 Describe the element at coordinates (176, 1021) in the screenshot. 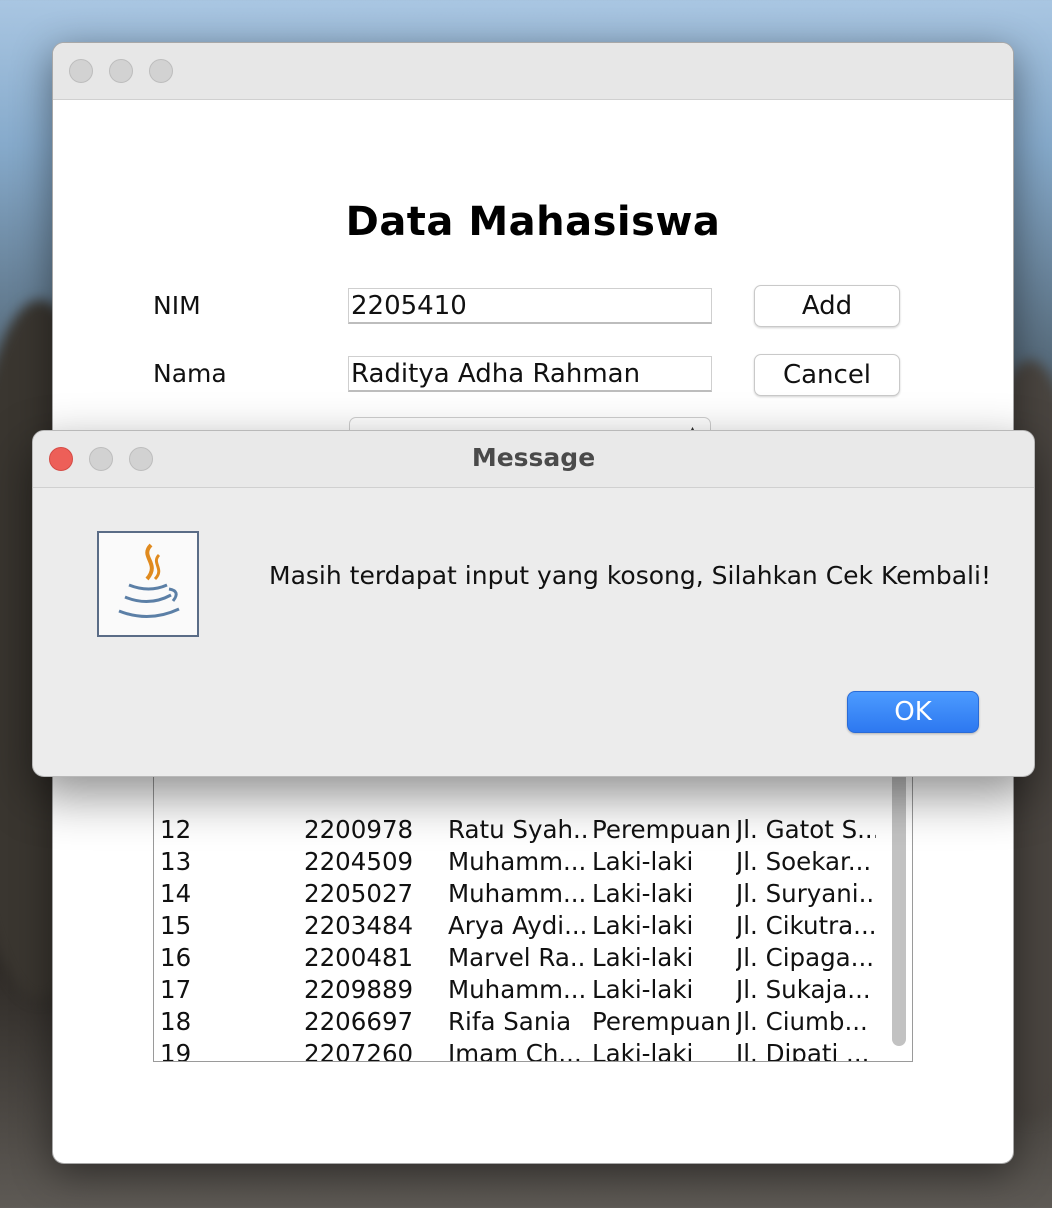

I see `table-cell: 18` at that location.